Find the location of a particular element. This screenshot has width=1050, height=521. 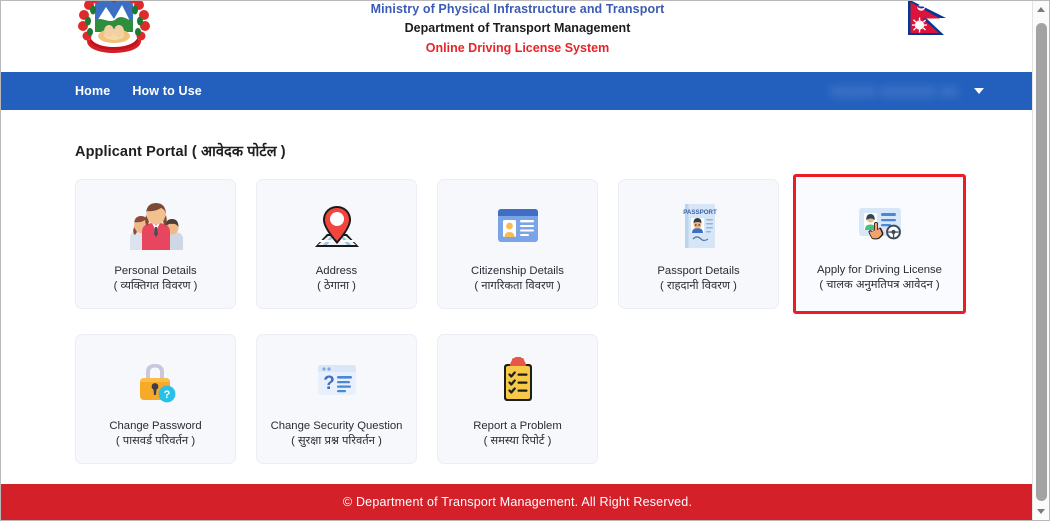

system-line: Online Driving License System is located at coordinates (517, 48).